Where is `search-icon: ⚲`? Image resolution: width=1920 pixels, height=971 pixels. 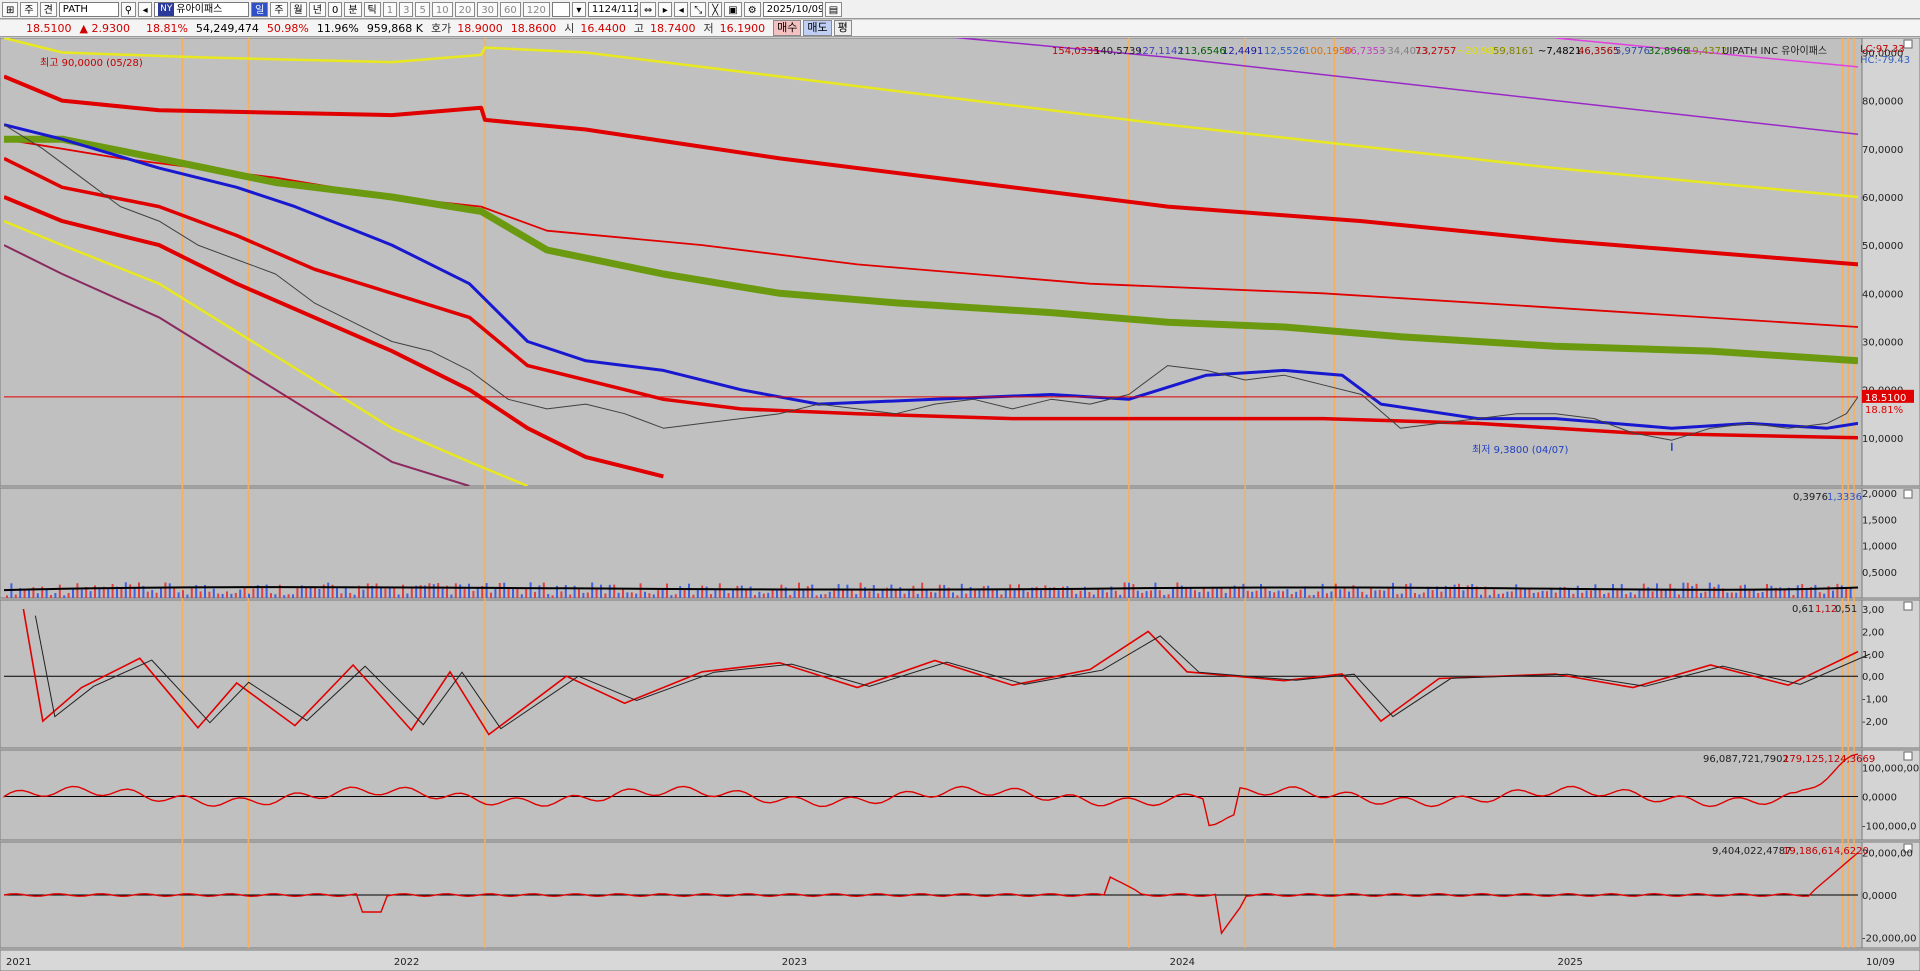
search-icon: ⚲ is located at coordinates (128, 9).